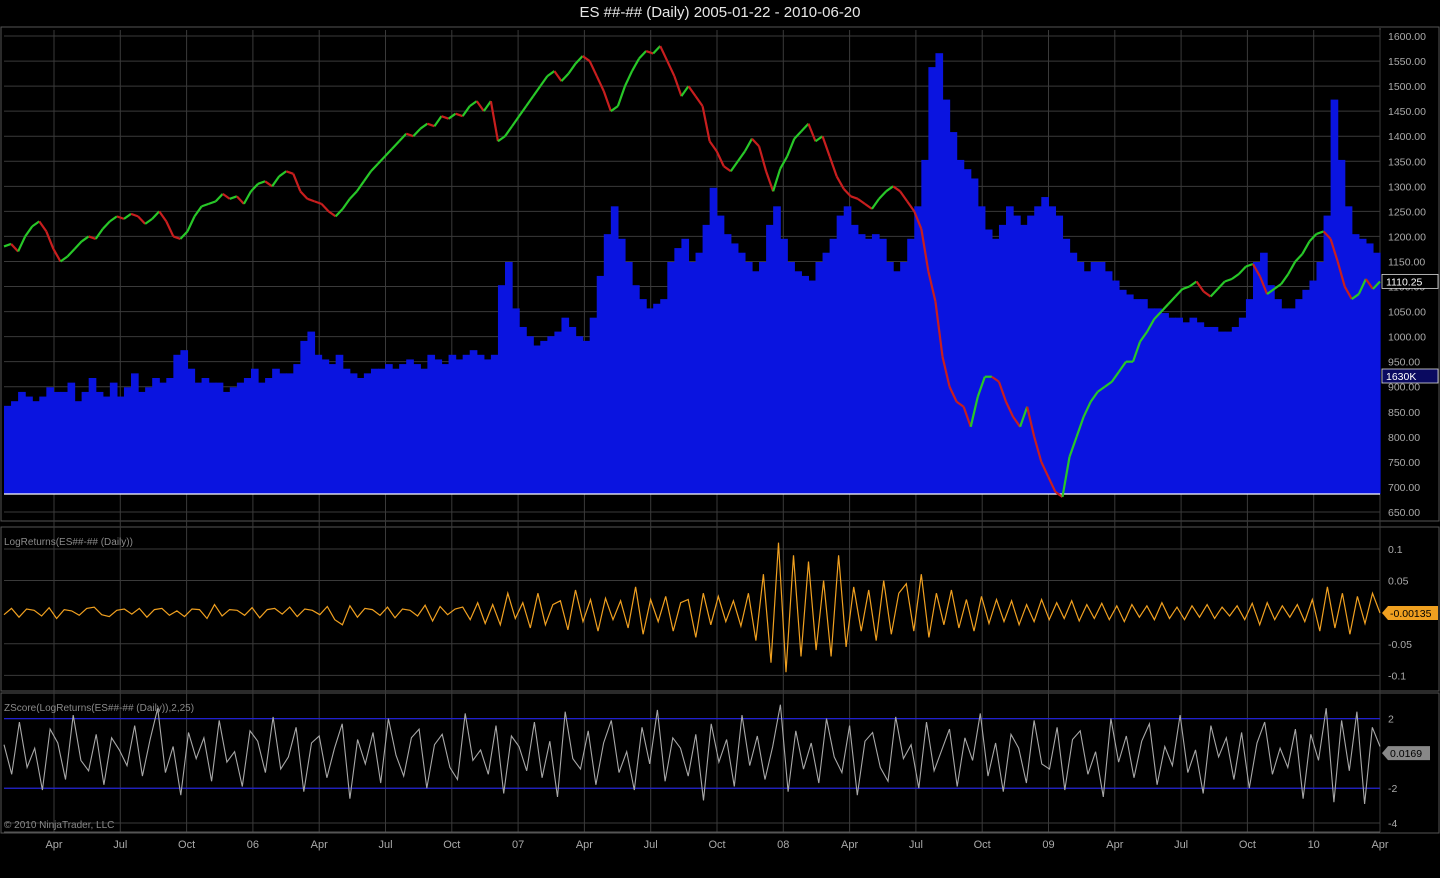 Image resolution: width=1440 pixels, height=878 pixels. I want to click on zscore-y-tick-label: 2, so click(1391, 720).